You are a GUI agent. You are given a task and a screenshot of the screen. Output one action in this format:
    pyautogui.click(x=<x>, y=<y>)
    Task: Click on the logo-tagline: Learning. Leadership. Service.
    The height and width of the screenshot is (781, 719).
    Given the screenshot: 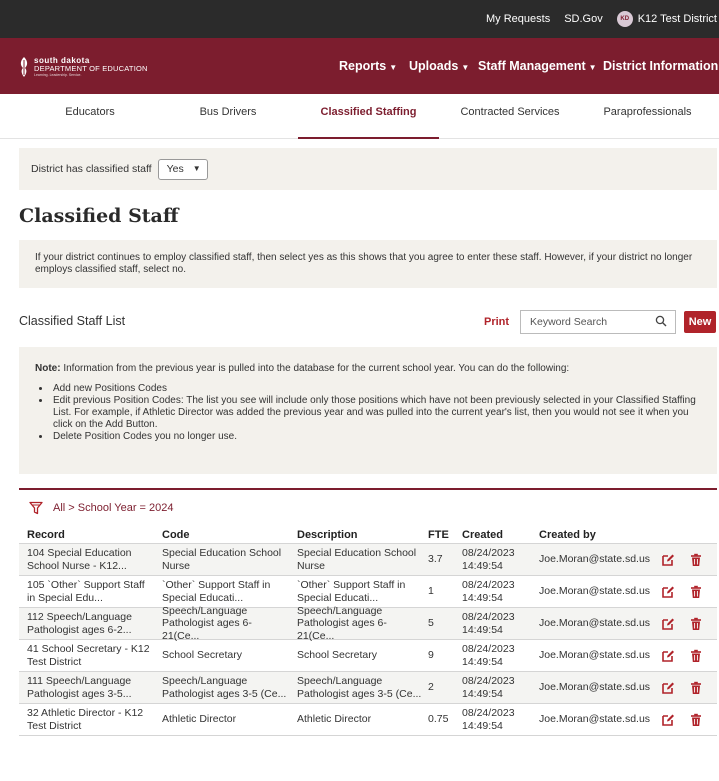 What is the action you would take?
    pyautogui.click(x=58, y=74)
    